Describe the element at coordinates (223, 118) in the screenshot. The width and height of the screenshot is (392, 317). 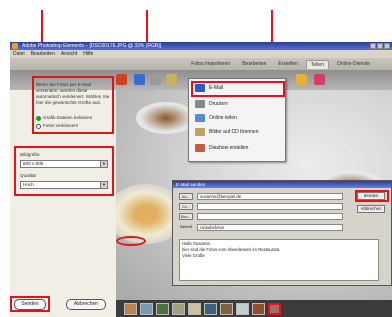
I see `menu-item-online-label: Online teilen` at that location.